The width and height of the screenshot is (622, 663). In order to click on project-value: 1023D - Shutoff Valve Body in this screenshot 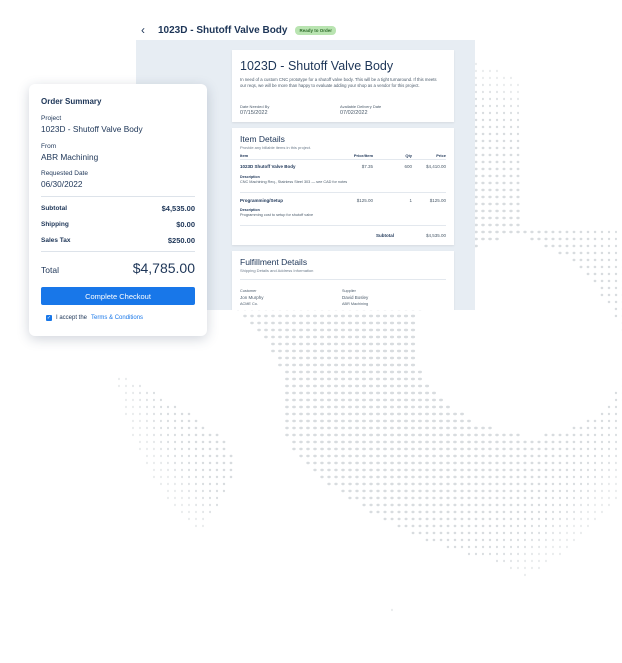, I will do `click(92, 129)`.